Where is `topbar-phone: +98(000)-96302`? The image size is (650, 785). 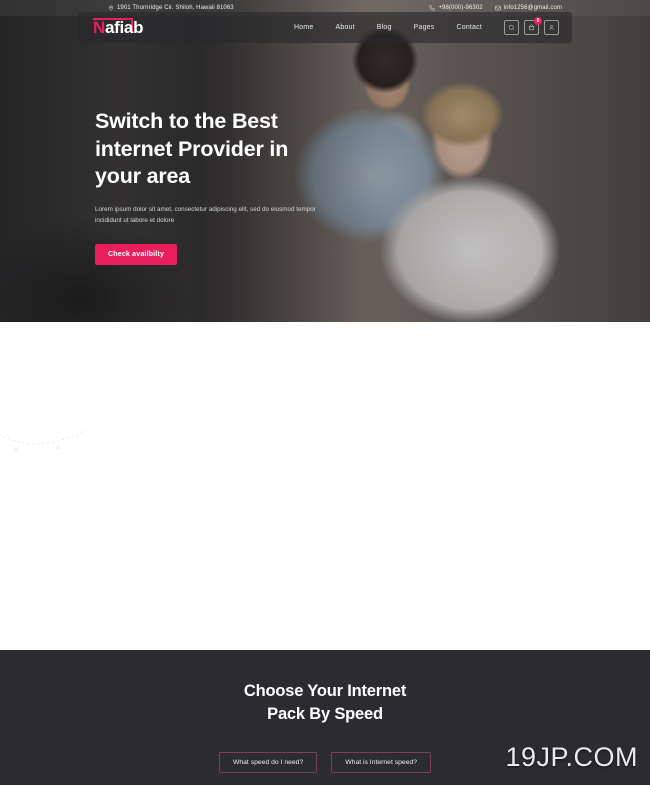 topbar-phone: +98(000)-96302 is located at coordinates (456, 8).